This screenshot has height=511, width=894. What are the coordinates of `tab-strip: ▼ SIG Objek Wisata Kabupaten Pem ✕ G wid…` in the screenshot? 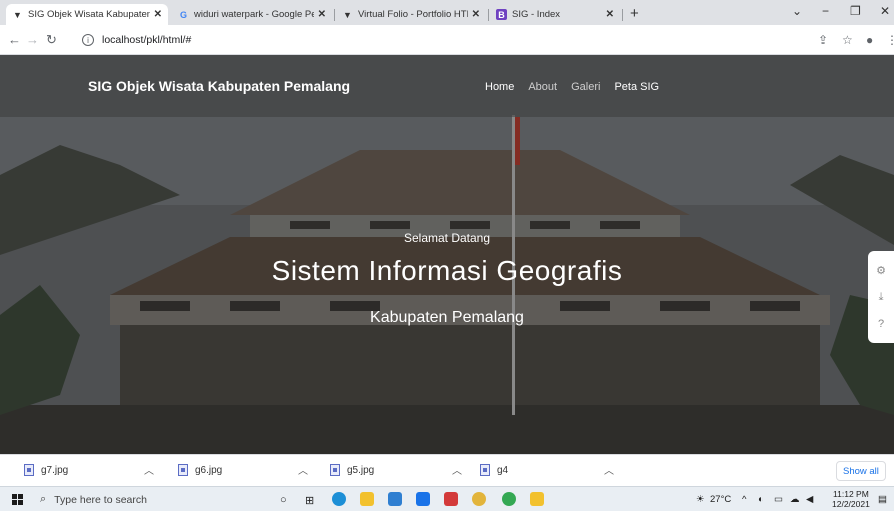 It's located at (447, 12).